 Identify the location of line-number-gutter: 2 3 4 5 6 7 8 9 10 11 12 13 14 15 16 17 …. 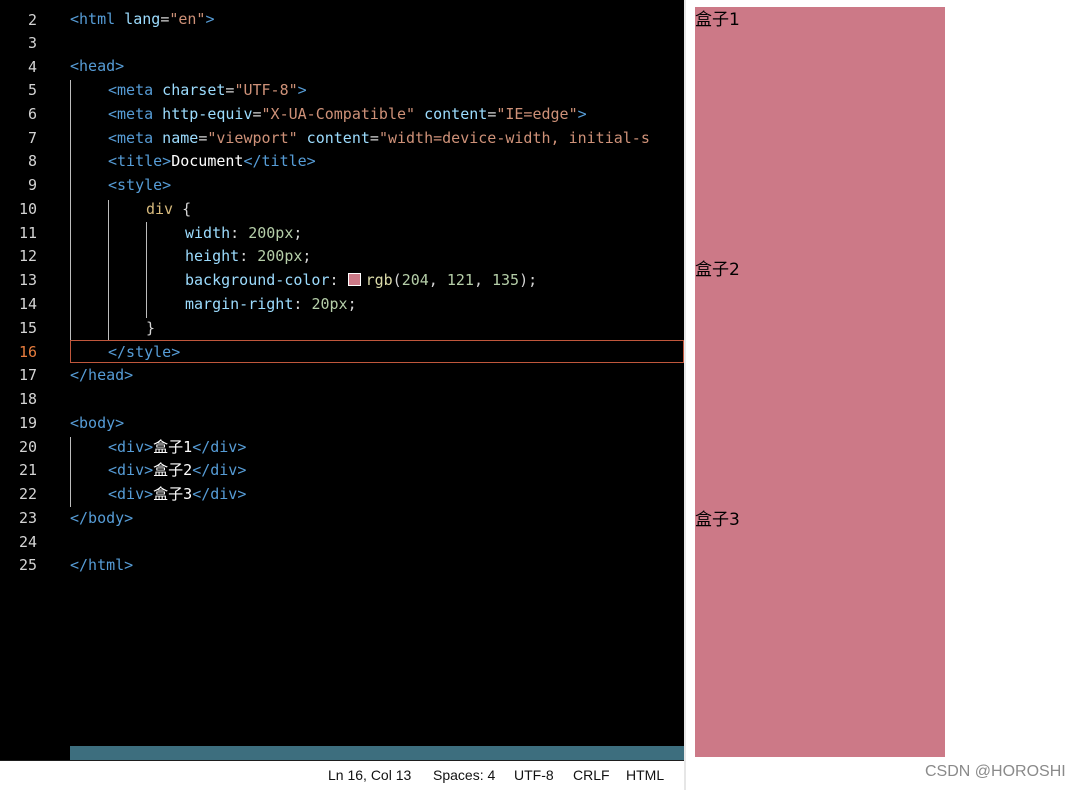
(30, 380).